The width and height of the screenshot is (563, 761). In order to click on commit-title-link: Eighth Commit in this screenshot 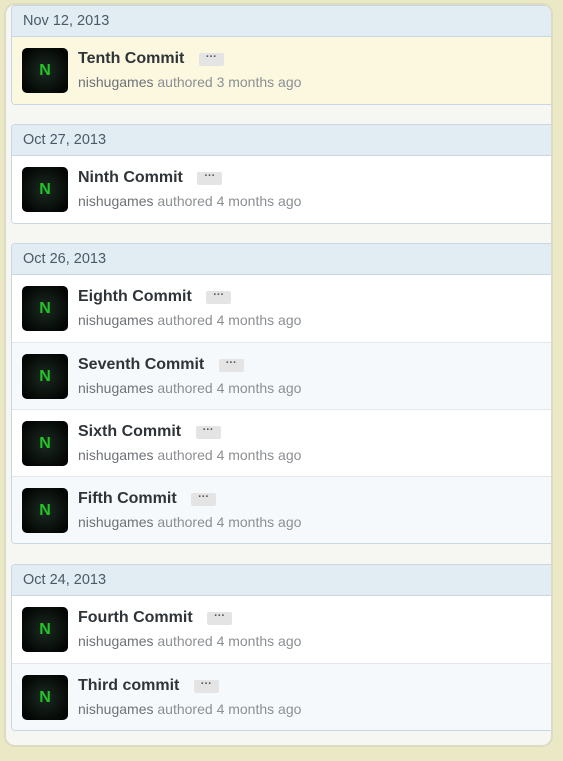, I will do `click(135, 296)`.